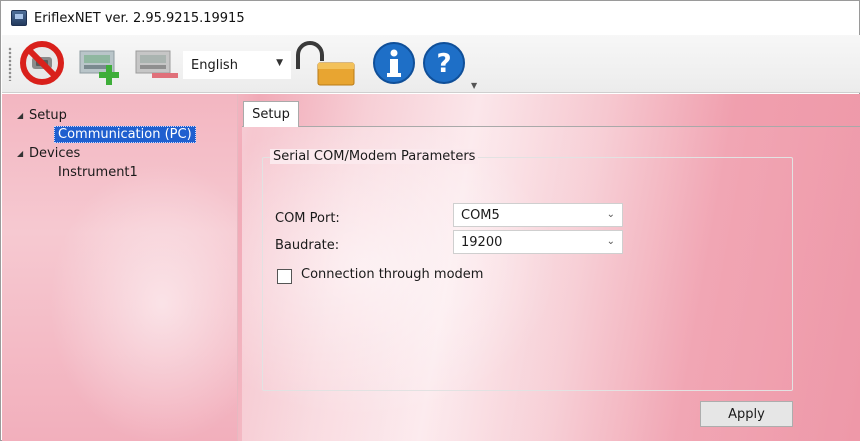 Image resolution: width=860 pixels, height=441 pixels. I want to click on com-port-select: COM5 ⌄, so click(538, 215).